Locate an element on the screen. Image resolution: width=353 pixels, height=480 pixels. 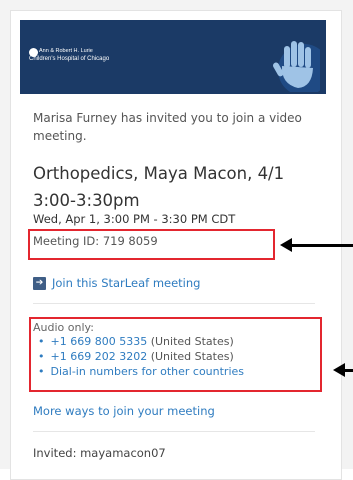
audio-highlight-box is located at coordinates (175, 354).